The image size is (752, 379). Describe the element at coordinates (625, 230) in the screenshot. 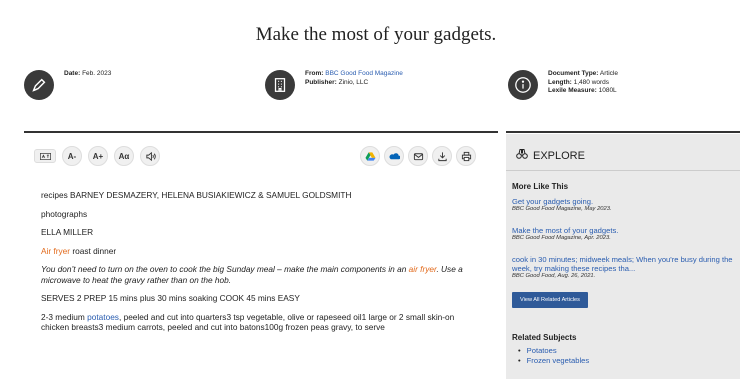

I see `related-article-title: Make the most of your gadgets.` at that location.